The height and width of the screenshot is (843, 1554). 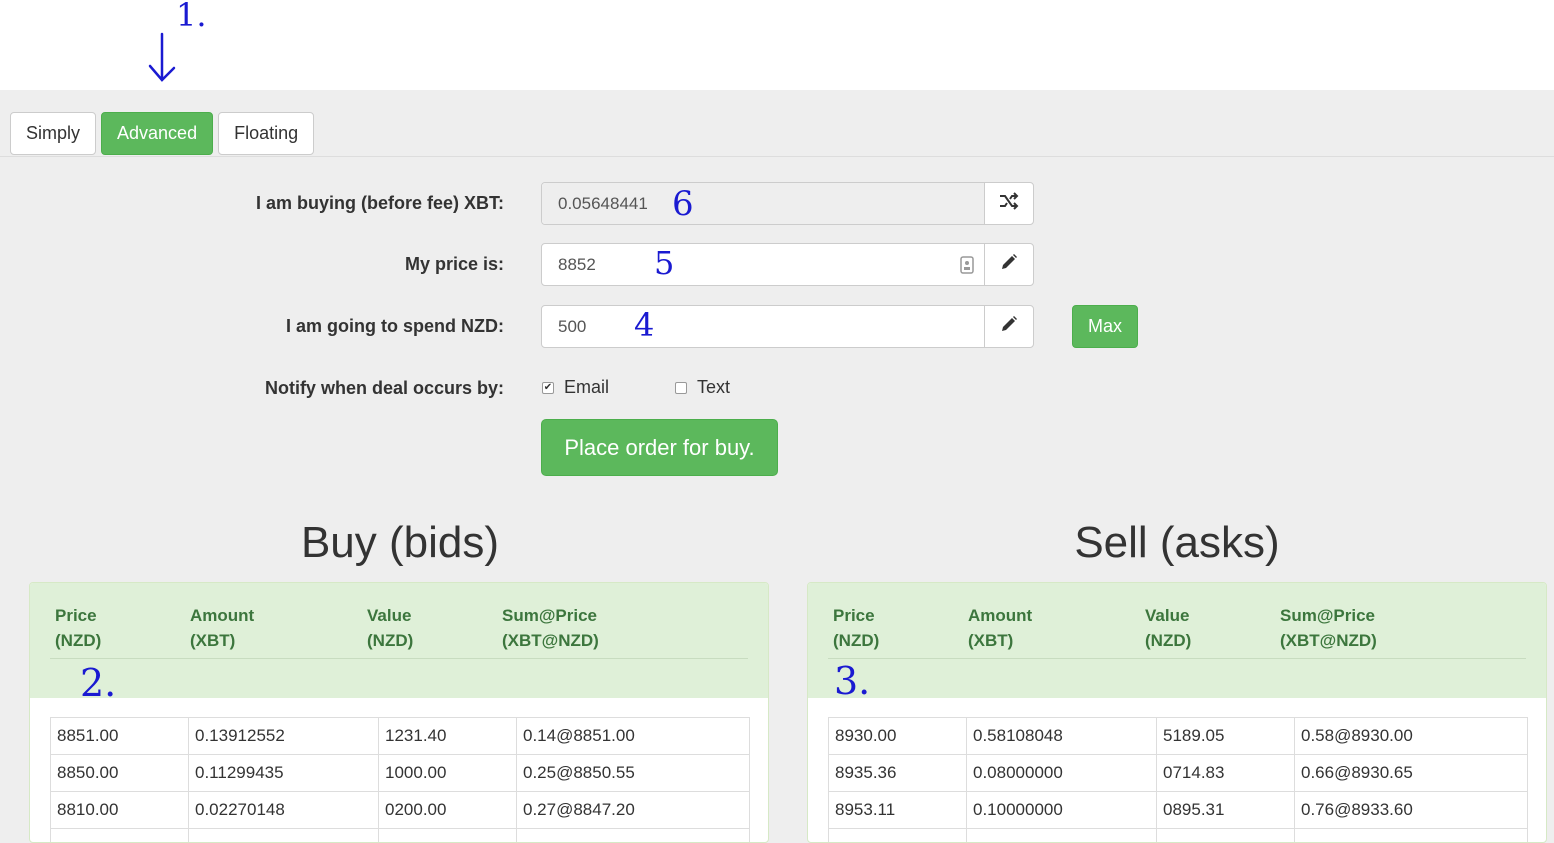 I want to click on tab-advanced: Advanced, so click(x=157, y=133).